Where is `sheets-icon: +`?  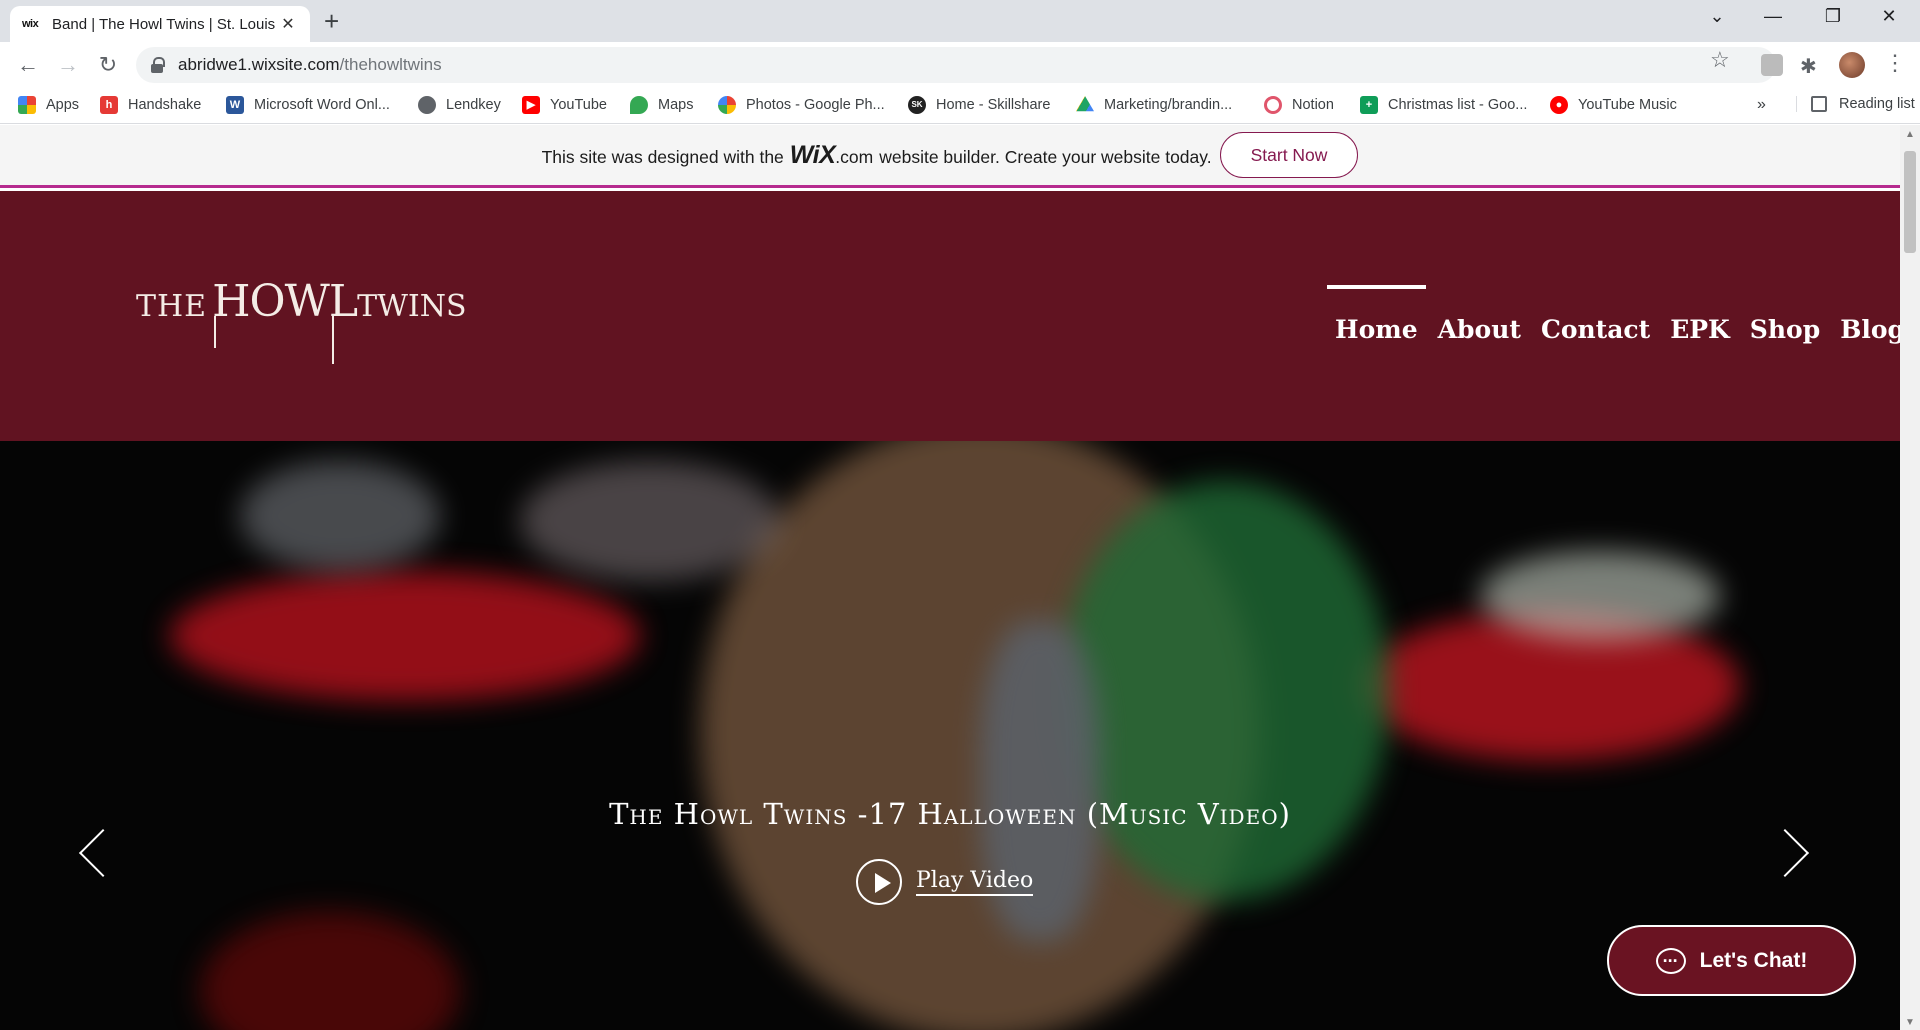 sheets-icon: + is located at coordinates (1369, 105).